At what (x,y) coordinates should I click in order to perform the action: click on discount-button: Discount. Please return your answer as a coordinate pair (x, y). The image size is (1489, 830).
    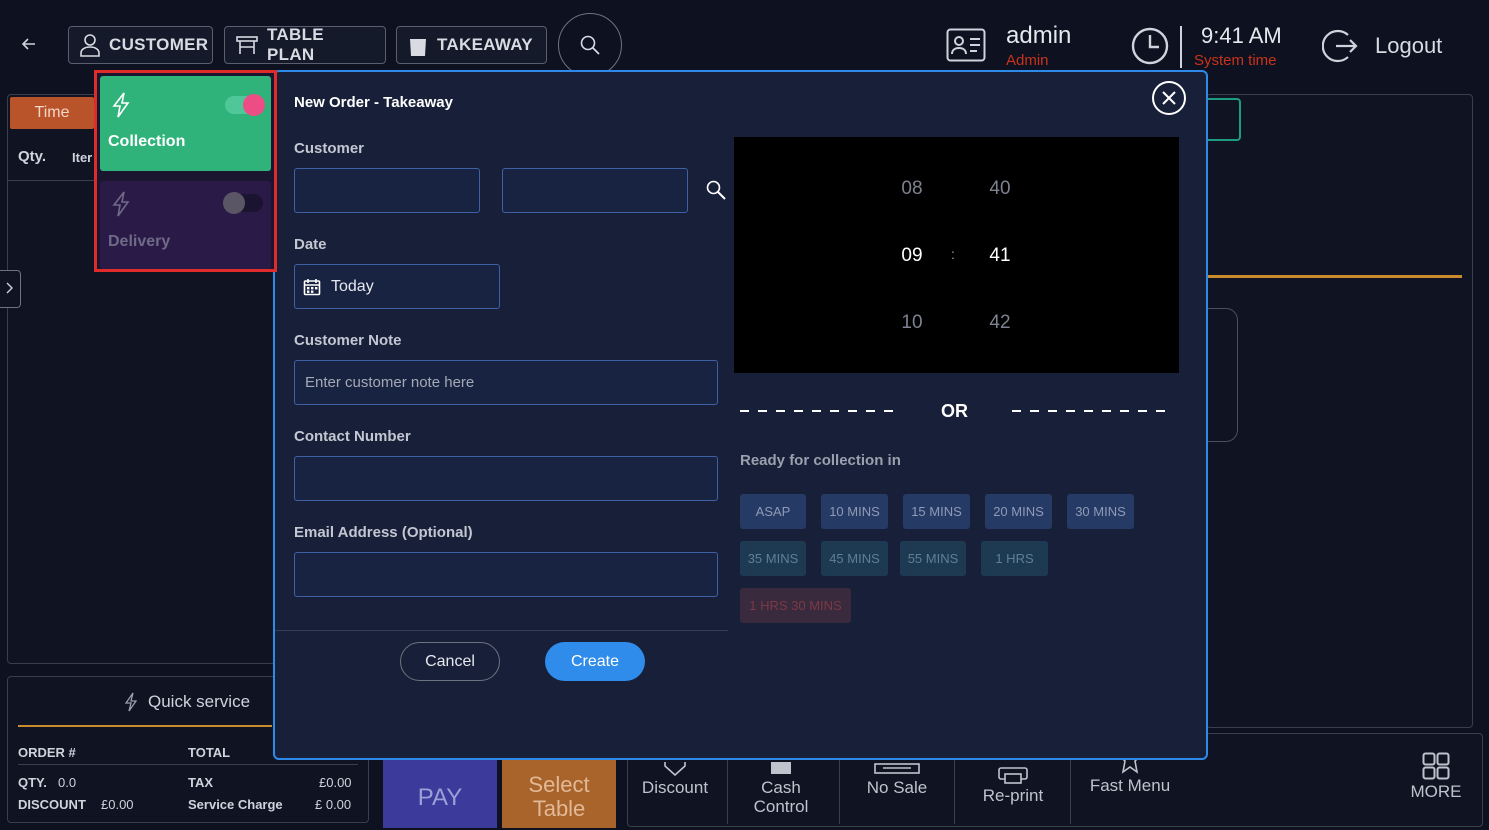
    Looking at the image, I should click on (675, 779).